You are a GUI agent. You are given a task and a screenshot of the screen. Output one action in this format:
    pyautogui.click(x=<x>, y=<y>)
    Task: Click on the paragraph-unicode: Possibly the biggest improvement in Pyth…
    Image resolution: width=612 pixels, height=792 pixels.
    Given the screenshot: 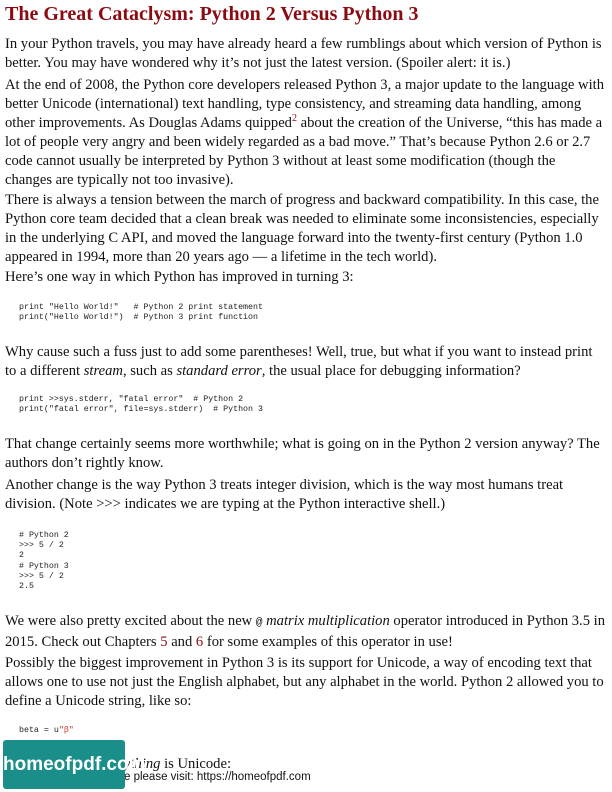 What is the action you would take?
    pyautogui.click(x=304, y=682)
    